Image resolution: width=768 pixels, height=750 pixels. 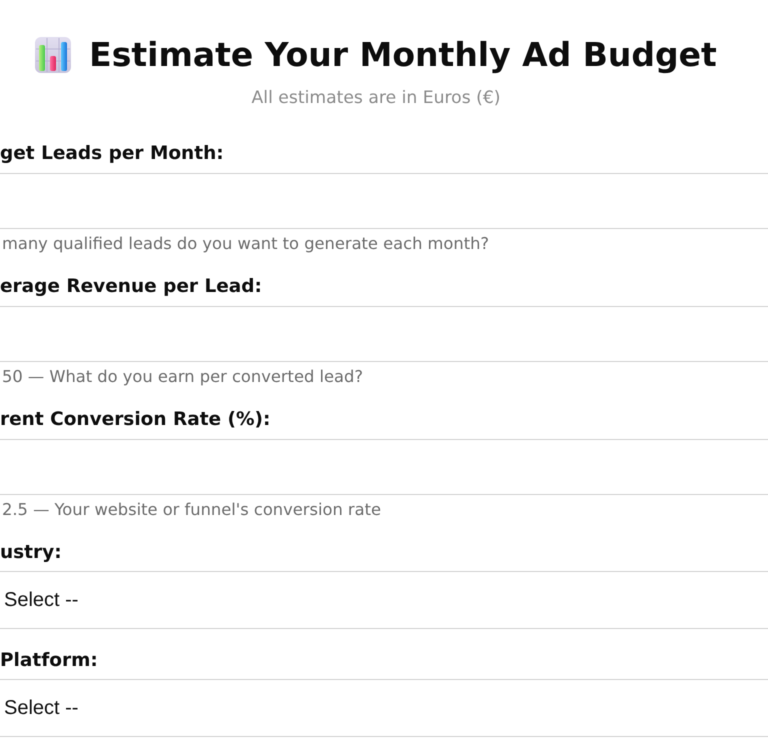 What do you see at coordinates (112, 154) in the screenshot?
I see `field-label: get Leads per Month:` at bounding box center [112, 154].